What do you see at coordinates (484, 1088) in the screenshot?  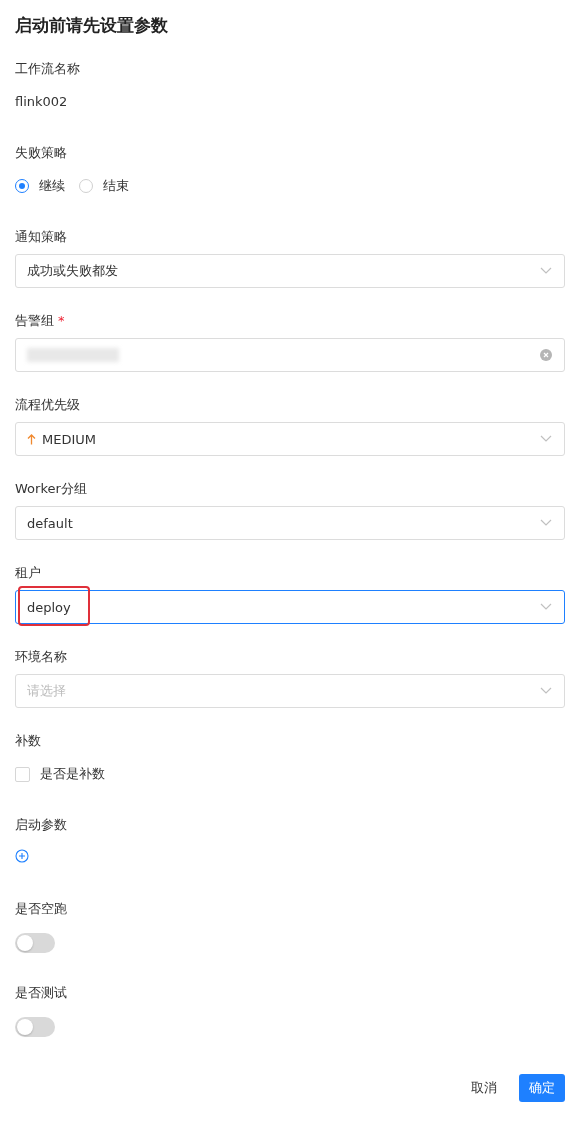 I see `cancel-button: 取消` at bounding box center [484, 1088].